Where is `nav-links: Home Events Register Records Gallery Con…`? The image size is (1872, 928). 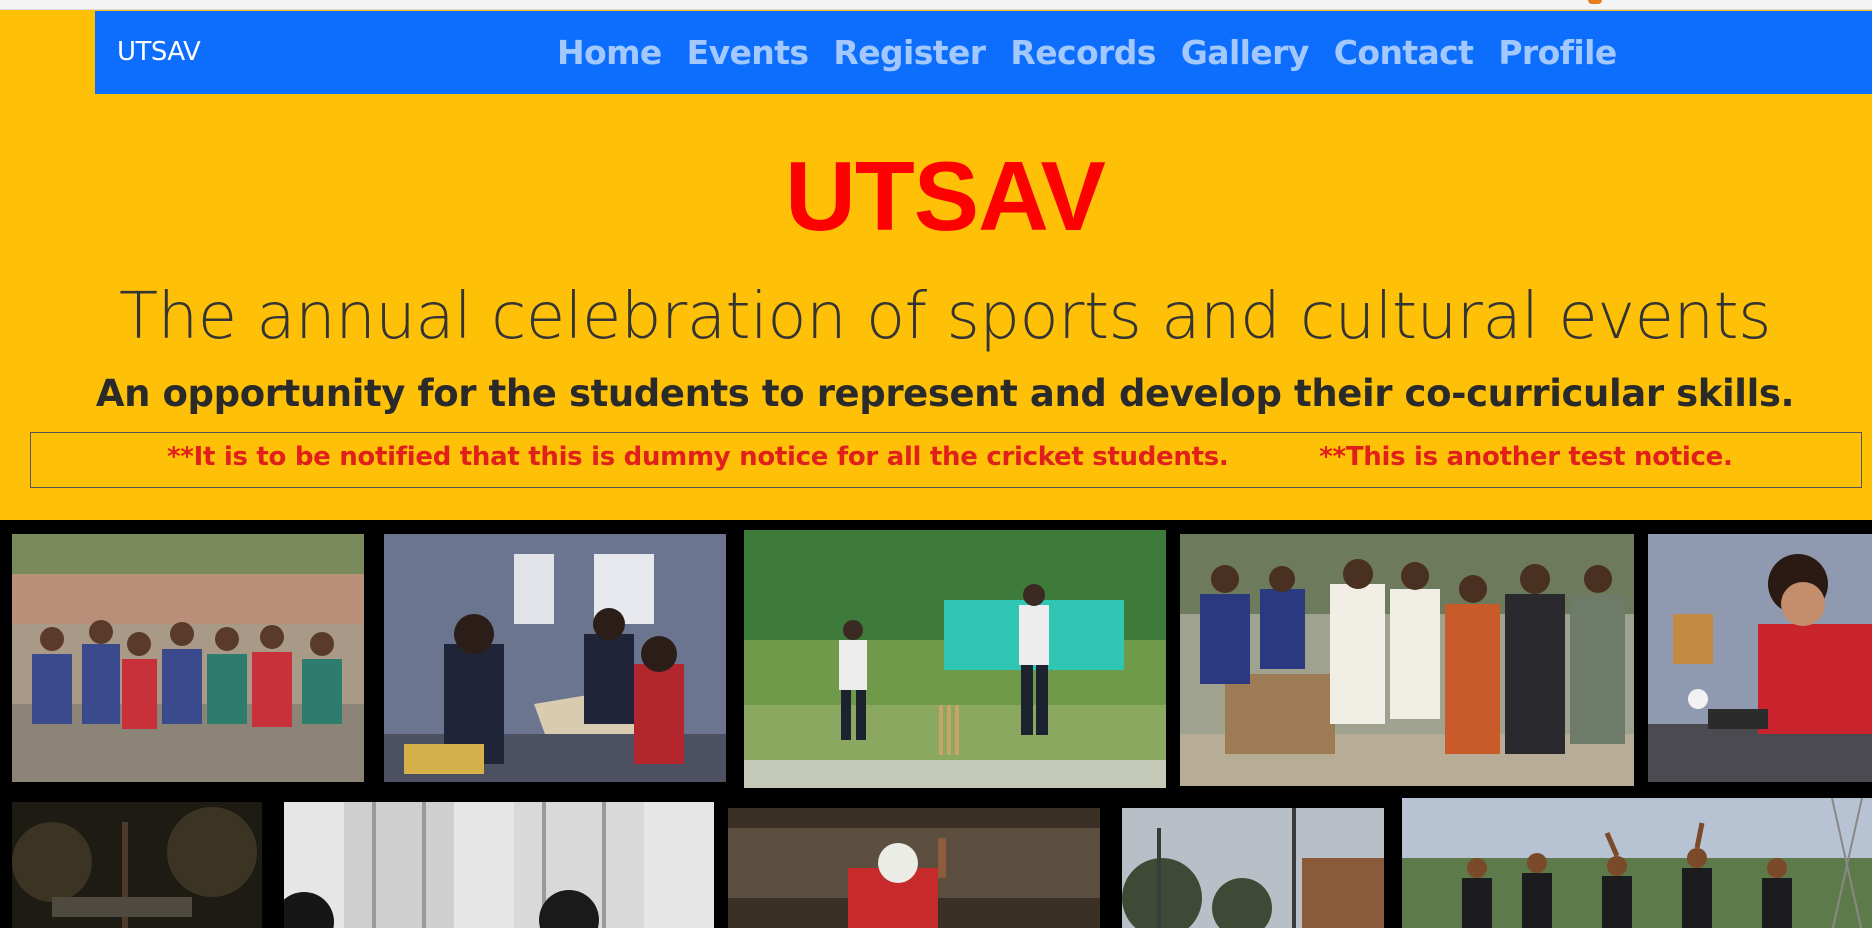 nav-links: Home Events Register Records Gallery Con… is located at coordinates (1087, 53).